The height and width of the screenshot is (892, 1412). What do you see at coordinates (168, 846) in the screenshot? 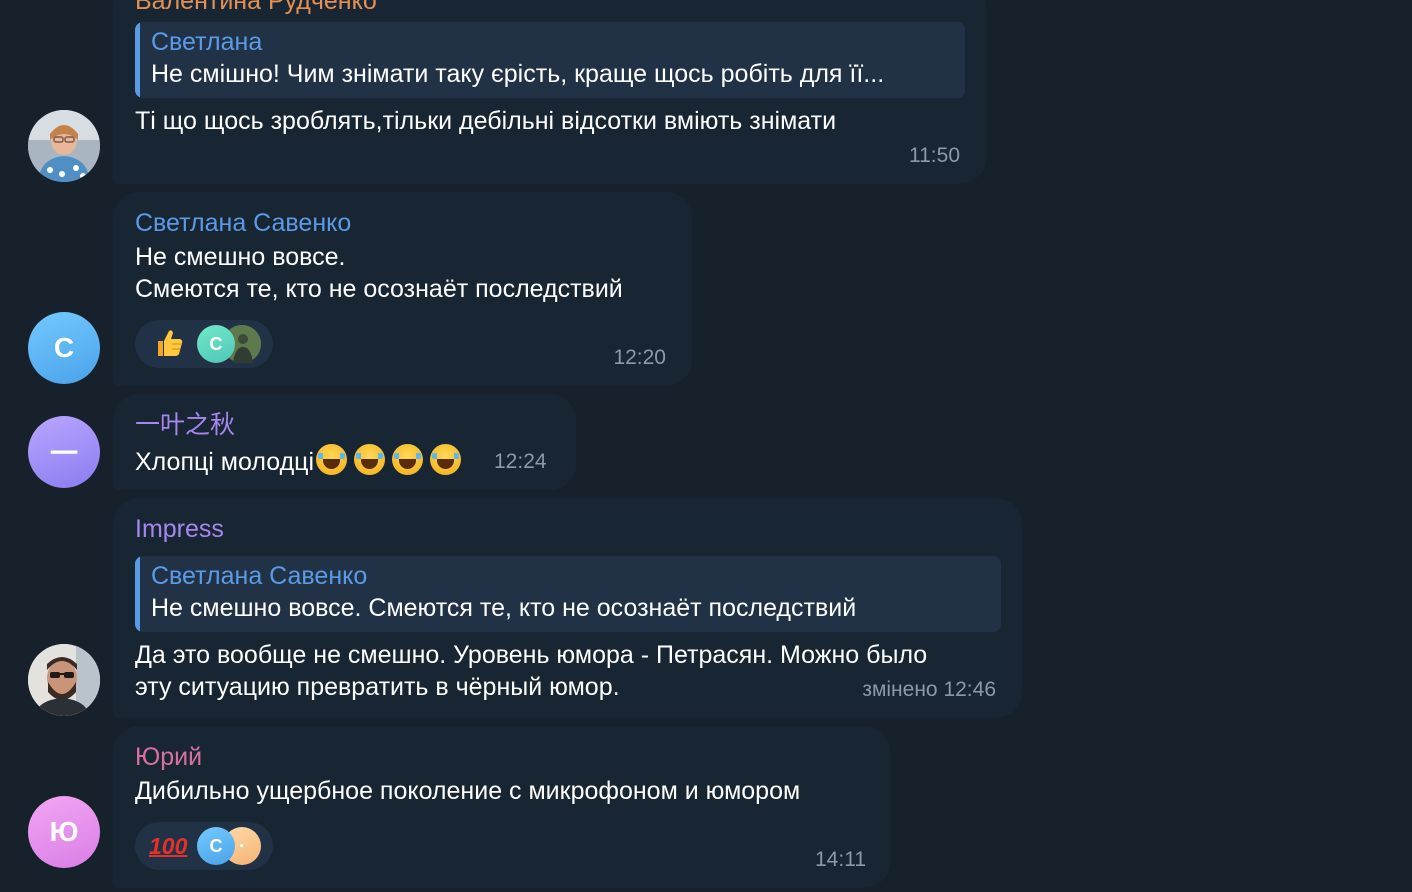
I see `hundred-points-icon: 100` at bounding box center [168, 846].